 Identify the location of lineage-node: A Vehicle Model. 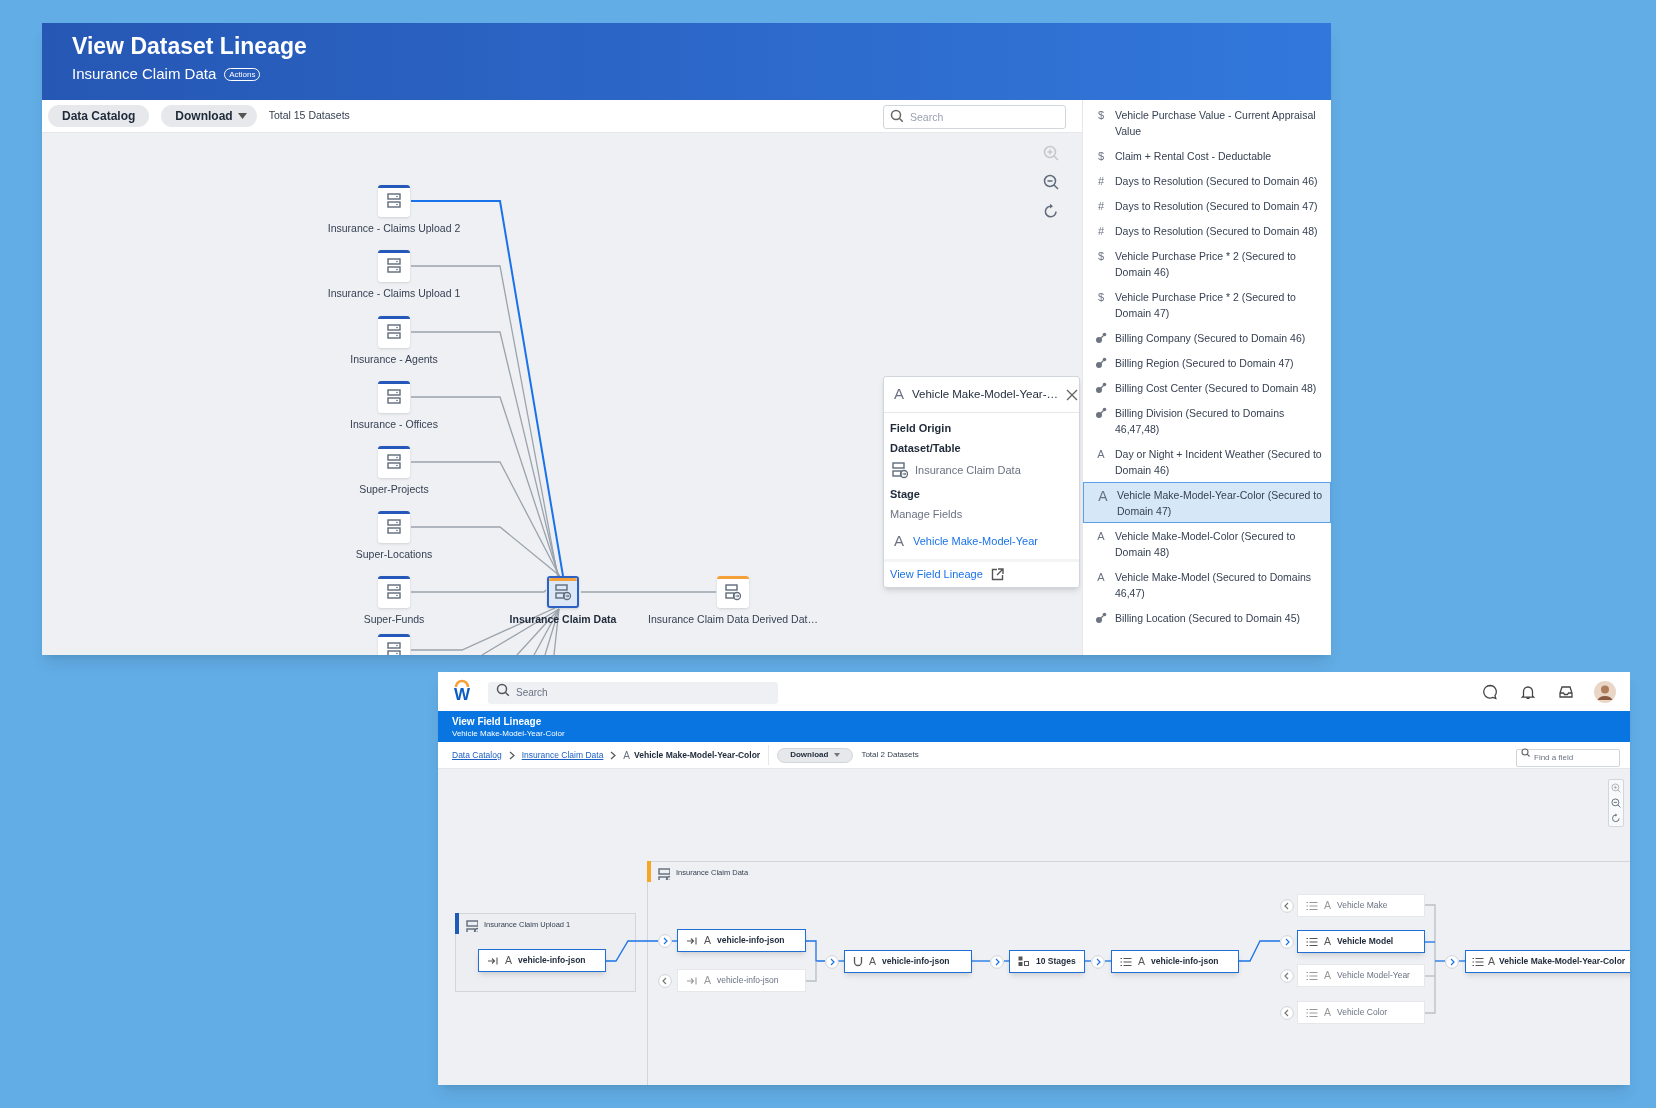
(1361, 941).